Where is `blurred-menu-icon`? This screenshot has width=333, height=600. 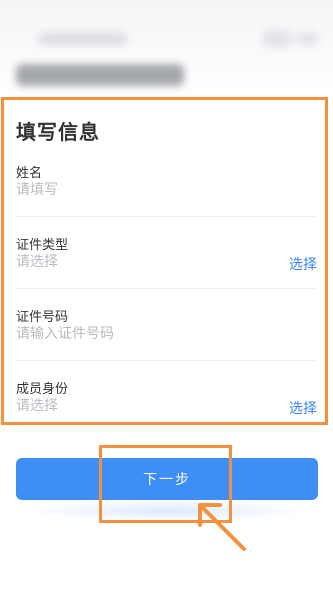
blurred-menu-icon is located at coordinates (277, 39).